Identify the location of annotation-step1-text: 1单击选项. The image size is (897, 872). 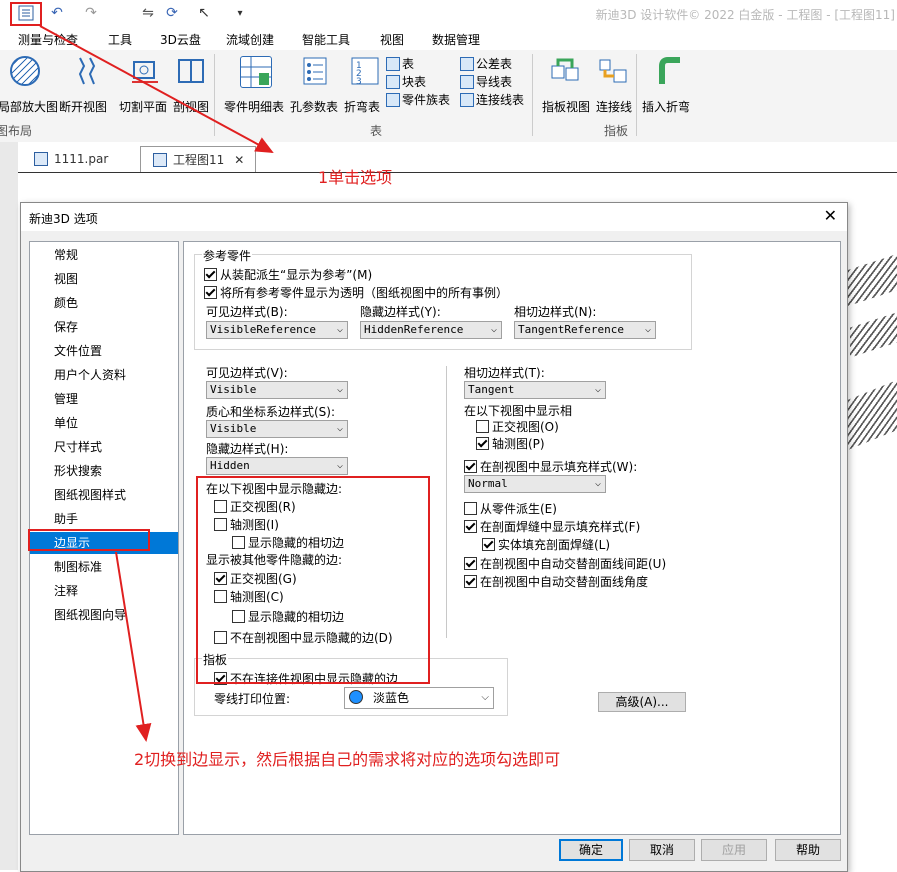
(355, 177).